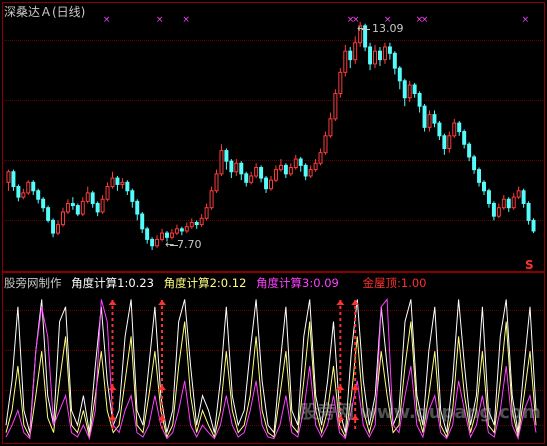 This screenshot has width=547, height=446. What do you see at coordinates (388, 28) in the screenshot?
I see `high-price-label: 13.09` at bounding box center [388, 28].